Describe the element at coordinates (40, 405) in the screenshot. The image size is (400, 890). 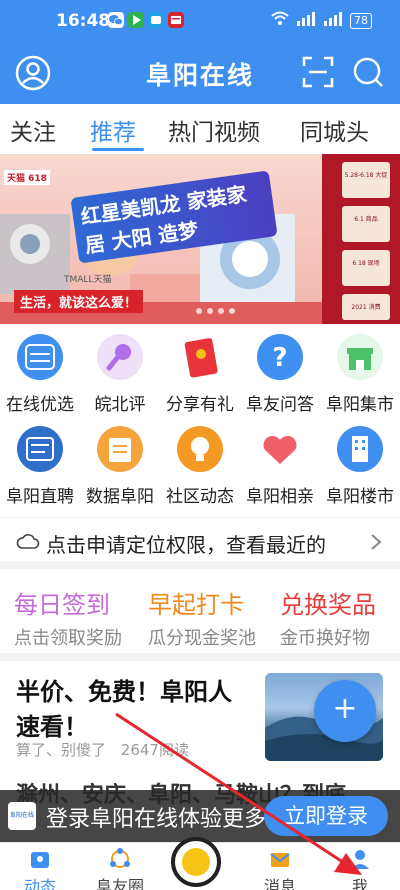
I see `grid-item-label: 在线优选` at that location.